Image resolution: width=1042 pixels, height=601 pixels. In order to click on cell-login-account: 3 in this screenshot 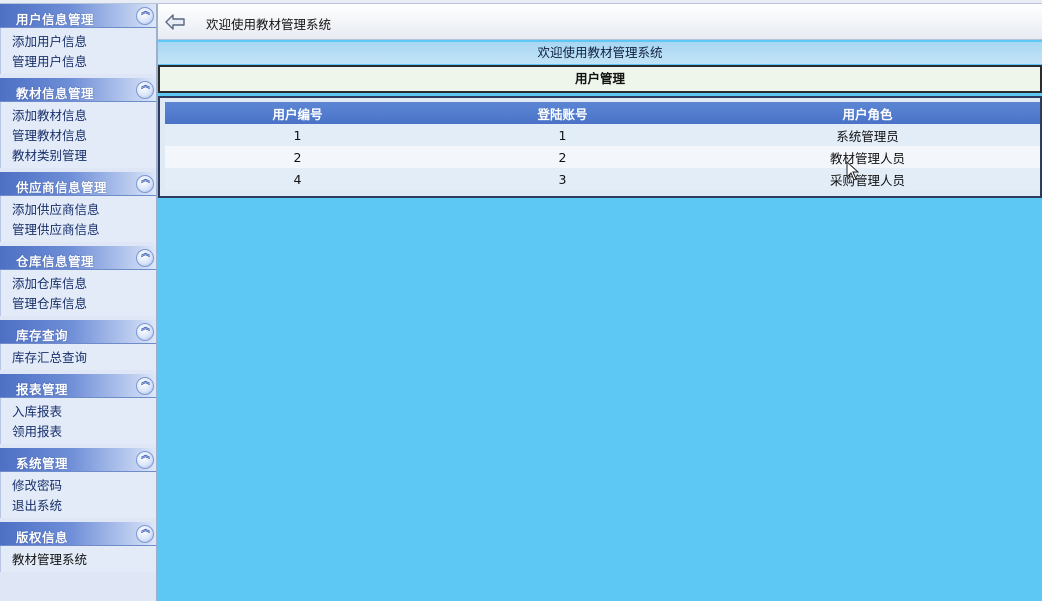, I will do `click(562, 179)`.